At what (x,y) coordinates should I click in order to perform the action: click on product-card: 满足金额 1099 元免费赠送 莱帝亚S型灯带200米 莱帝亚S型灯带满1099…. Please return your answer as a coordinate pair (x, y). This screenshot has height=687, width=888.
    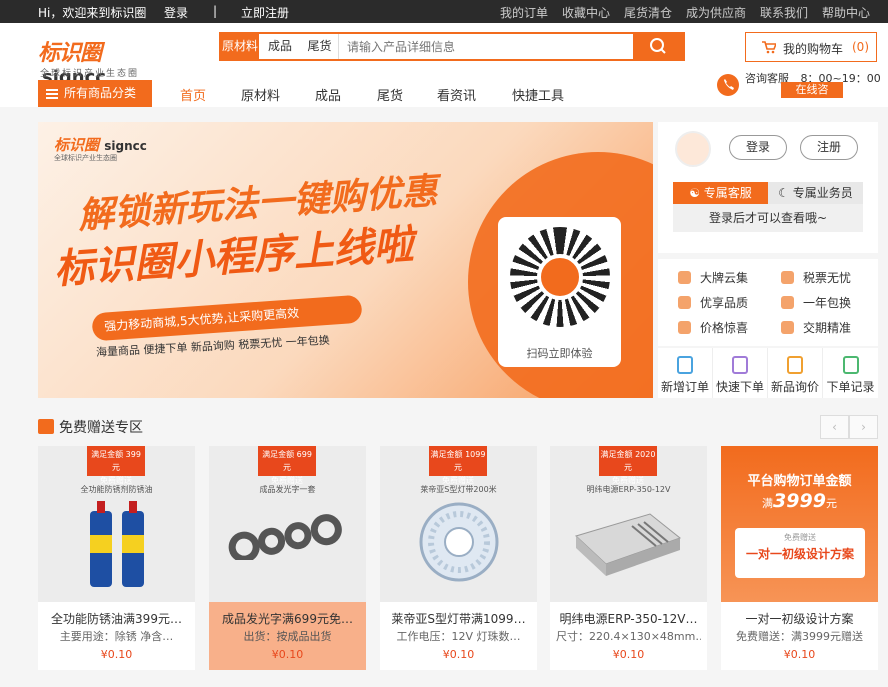
    Looking at the image, I should click on (458, 558).